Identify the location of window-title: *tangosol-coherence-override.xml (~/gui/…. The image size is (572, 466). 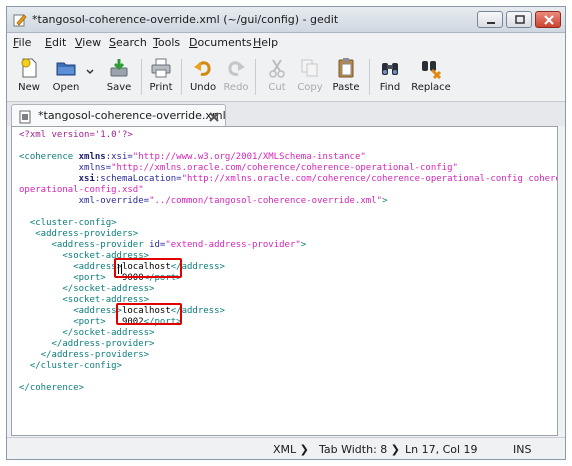
(185, 19).